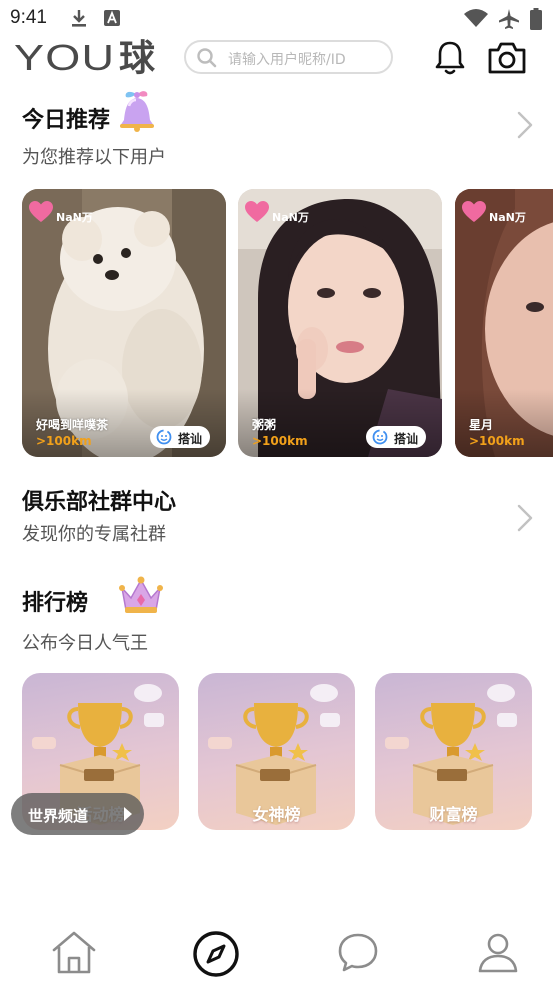 This screenshot has height=984, width=553. I want to click on wifi-icon, so click(476, 18).